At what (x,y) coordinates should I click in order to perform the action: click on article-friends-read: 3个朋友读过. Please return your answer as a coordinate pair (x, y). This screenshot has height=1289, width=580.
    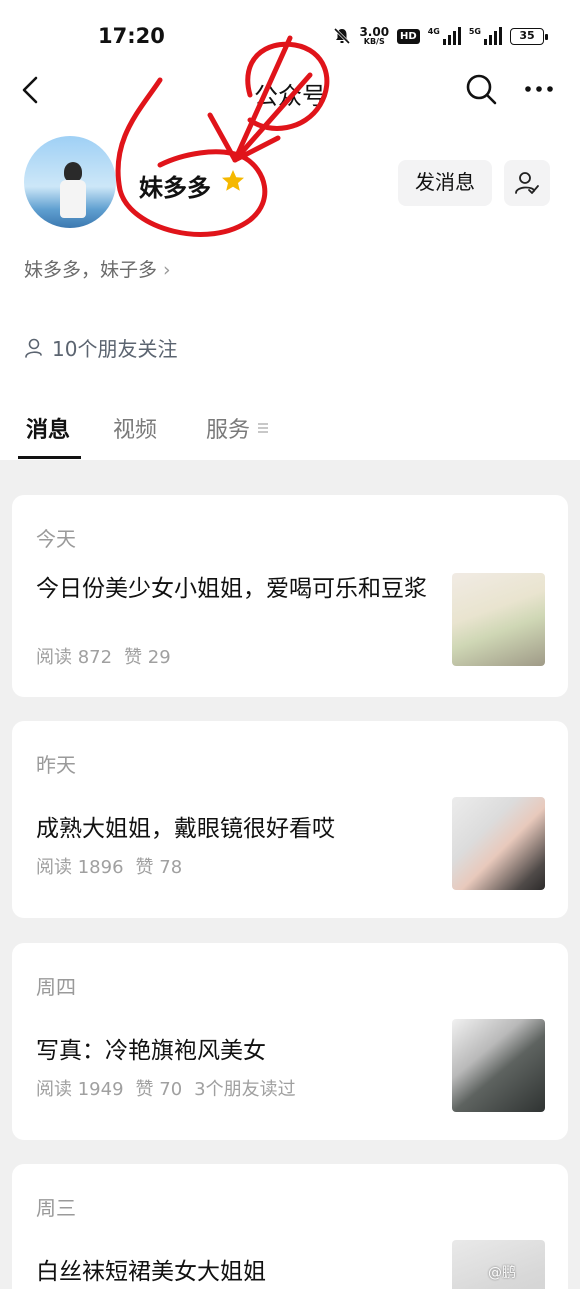
    Looking at the image, I should click on (245, 1089).